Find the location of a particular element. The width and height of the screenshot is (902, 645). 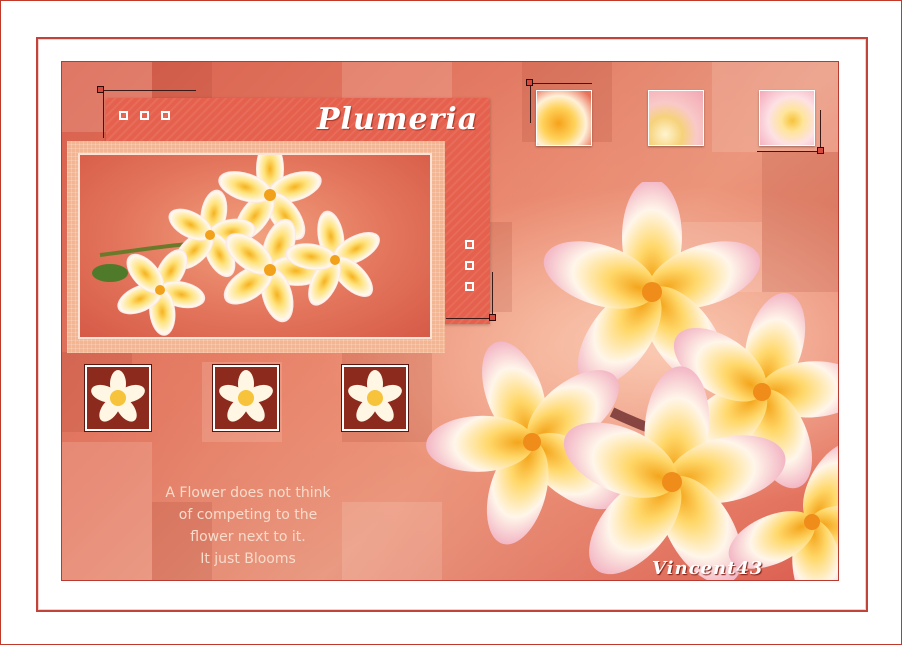

title-text: Plumeria is located at coordinates (398, 119).